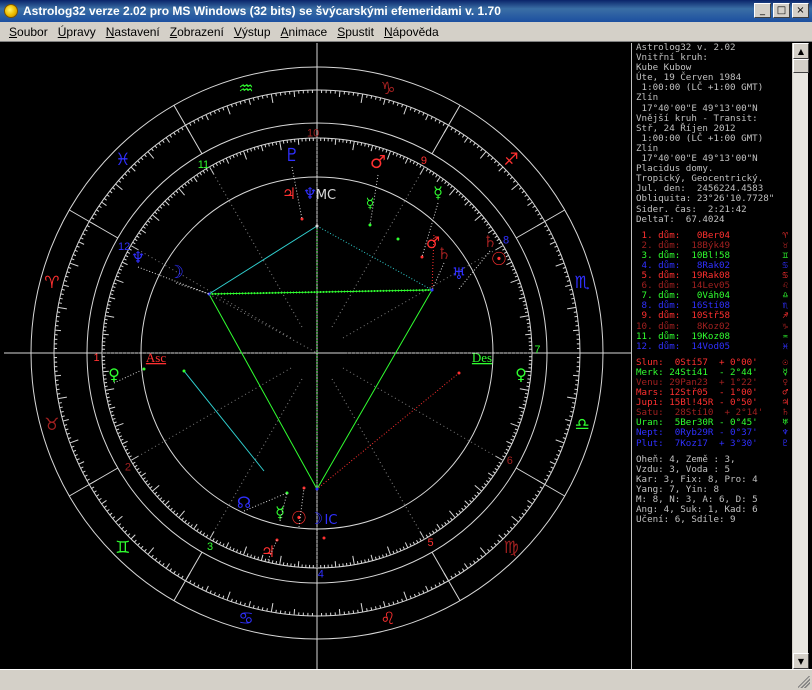 Image resolution: width=812 pixels, height=690 pixels. What do you see at coordinates (800, 356) in the screenshot?
I see `vertical-scrollbar: ▲ ▼` at bounding box center [800, 356].